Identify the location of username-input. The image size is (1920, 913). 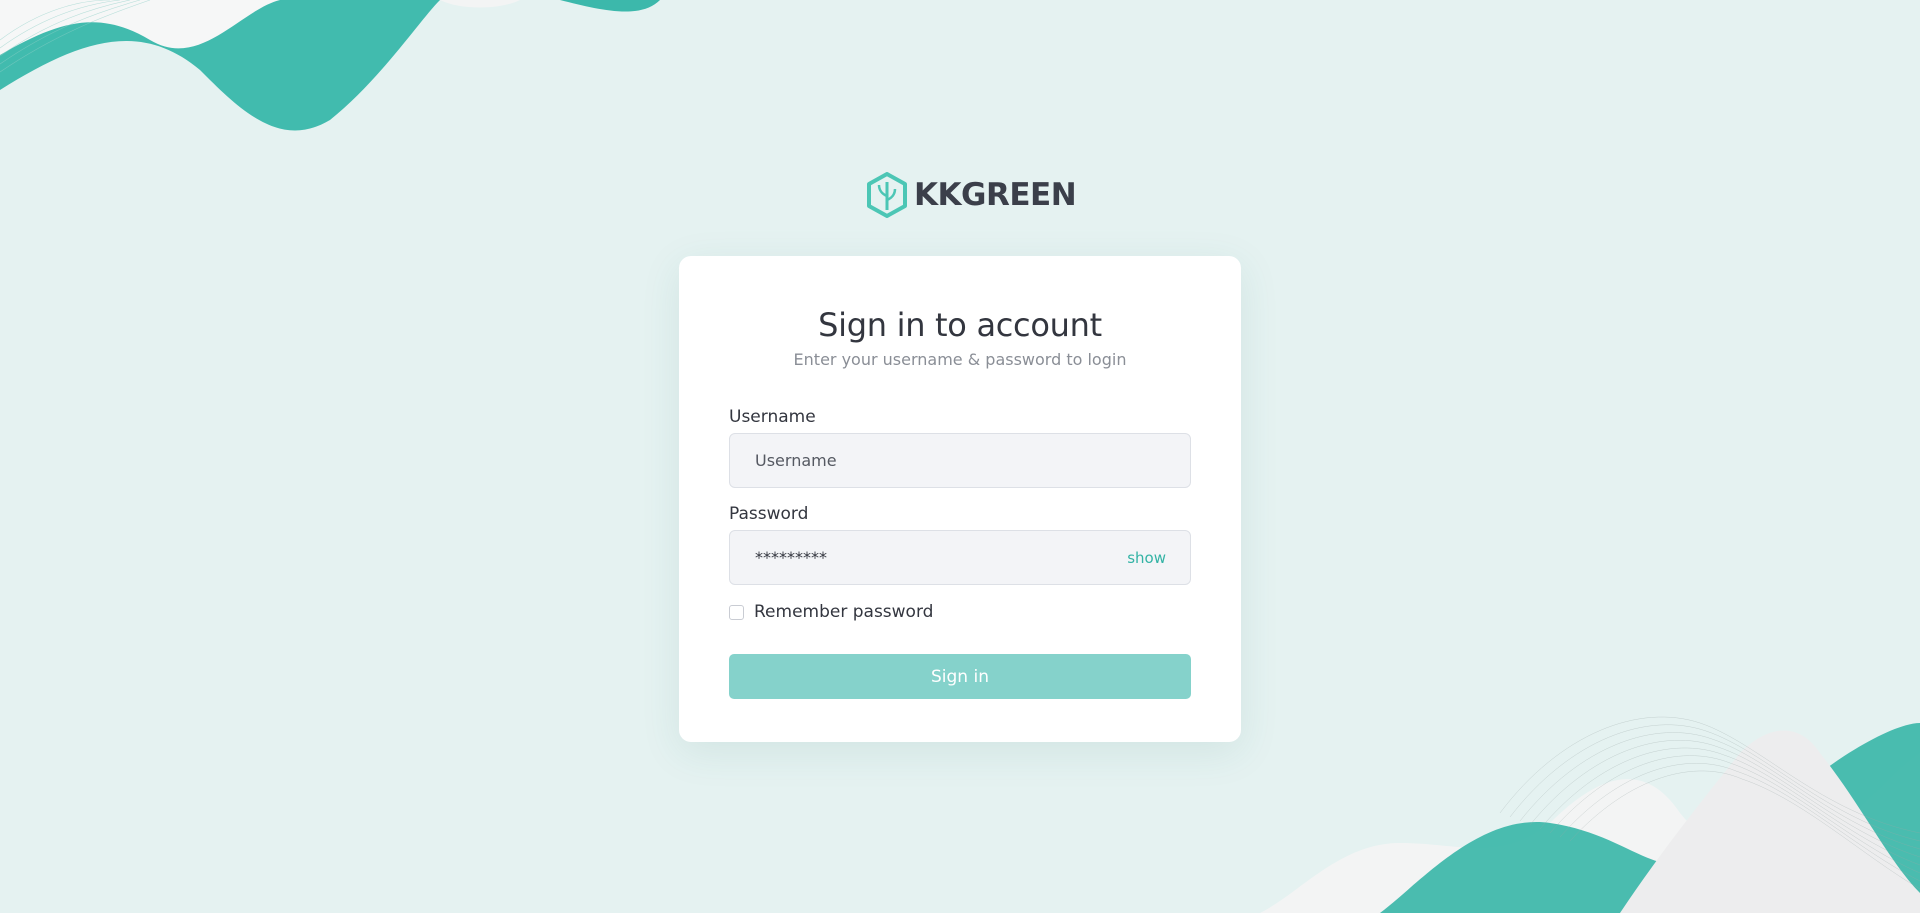
(960, 461).